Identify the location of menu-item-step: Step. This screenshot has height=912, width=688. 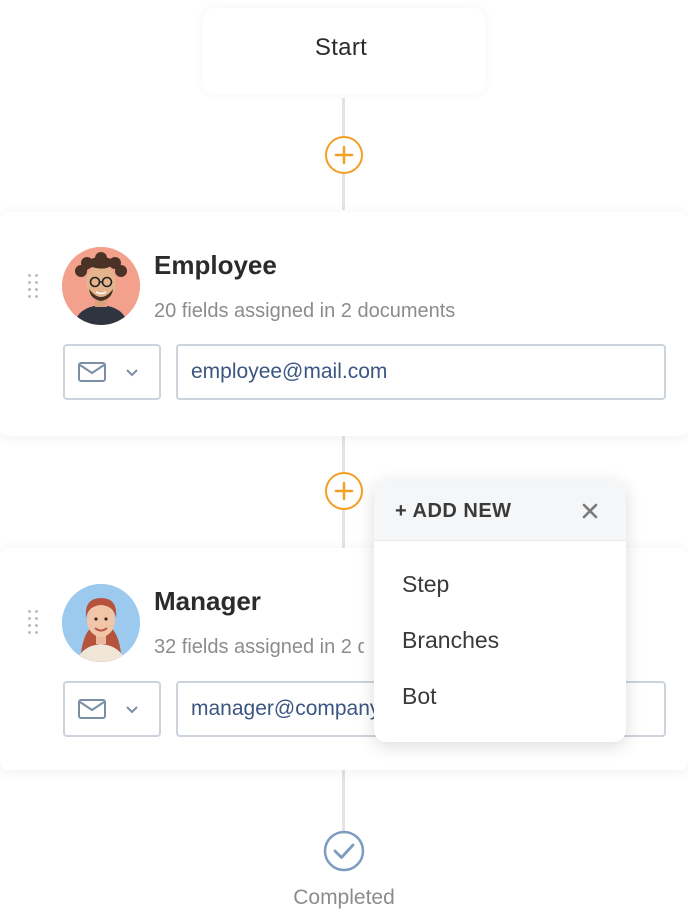
(425, 584).